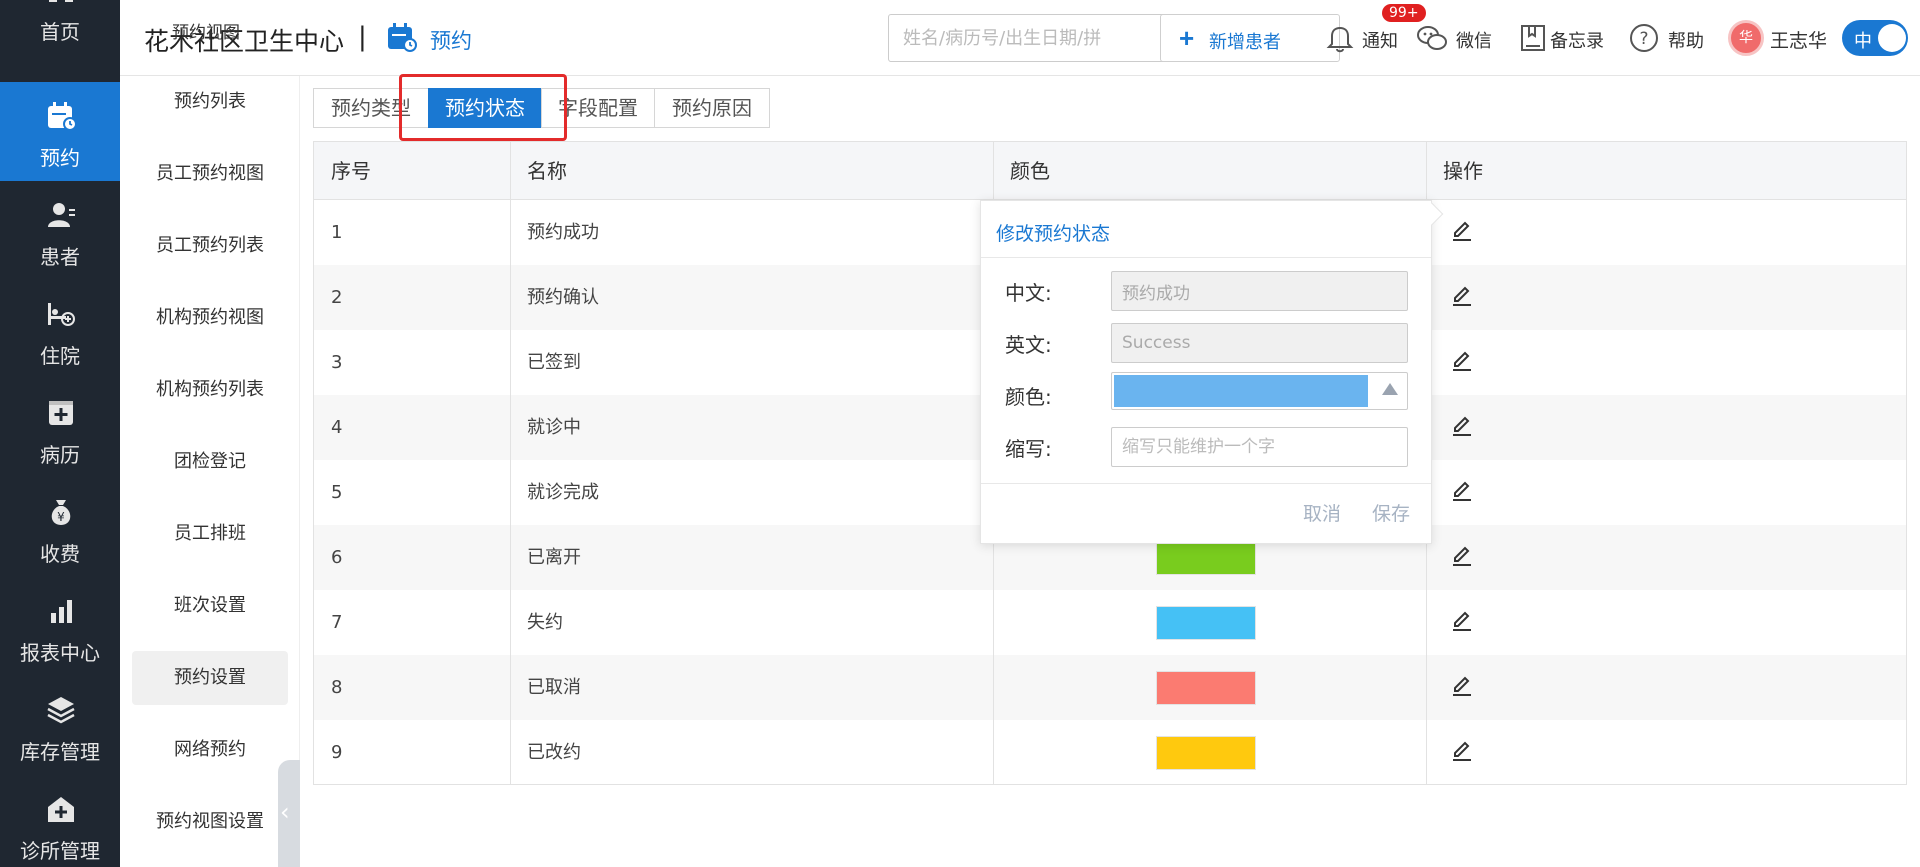 The width and height of the screenshot is (1920, 867). I want to click on nav-item-patient: 患者, so click(60, 230).